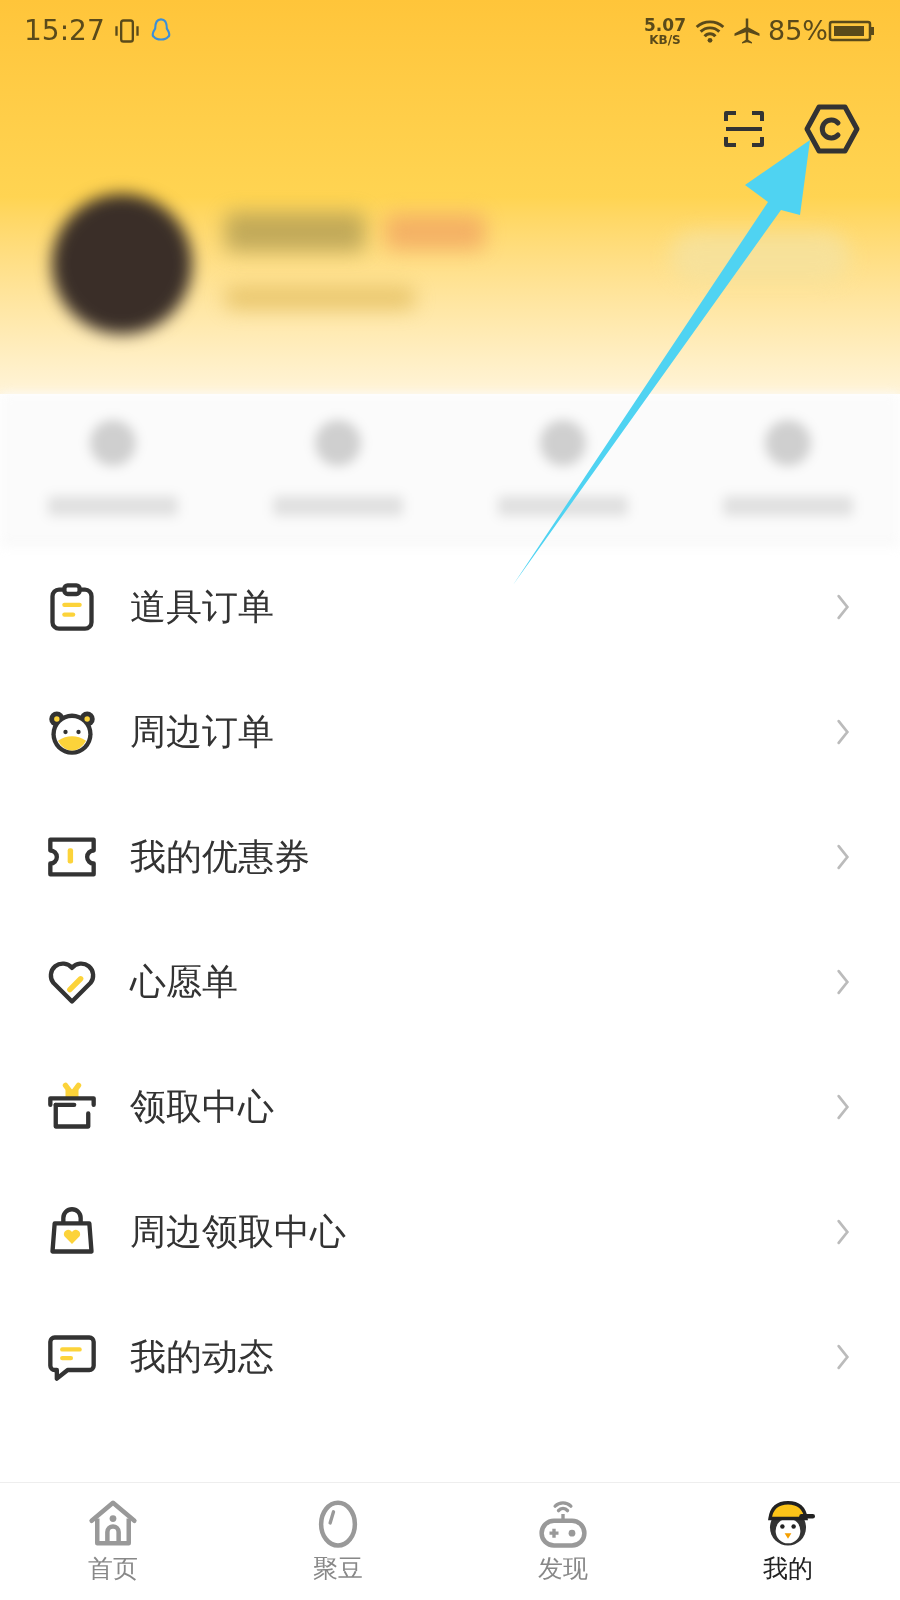 This screenshot has height=1600, width=900. I want to click on menu-label: 我的动态, so click(202, 1356).